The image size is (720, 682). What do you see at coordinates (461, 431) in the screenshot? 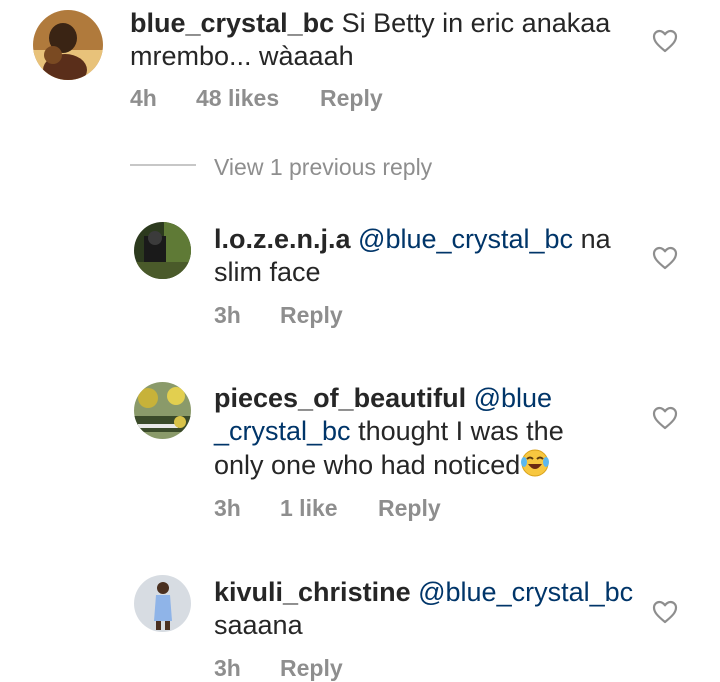
I see `comment-body: thought I was the` at bounding box center [461, 431].